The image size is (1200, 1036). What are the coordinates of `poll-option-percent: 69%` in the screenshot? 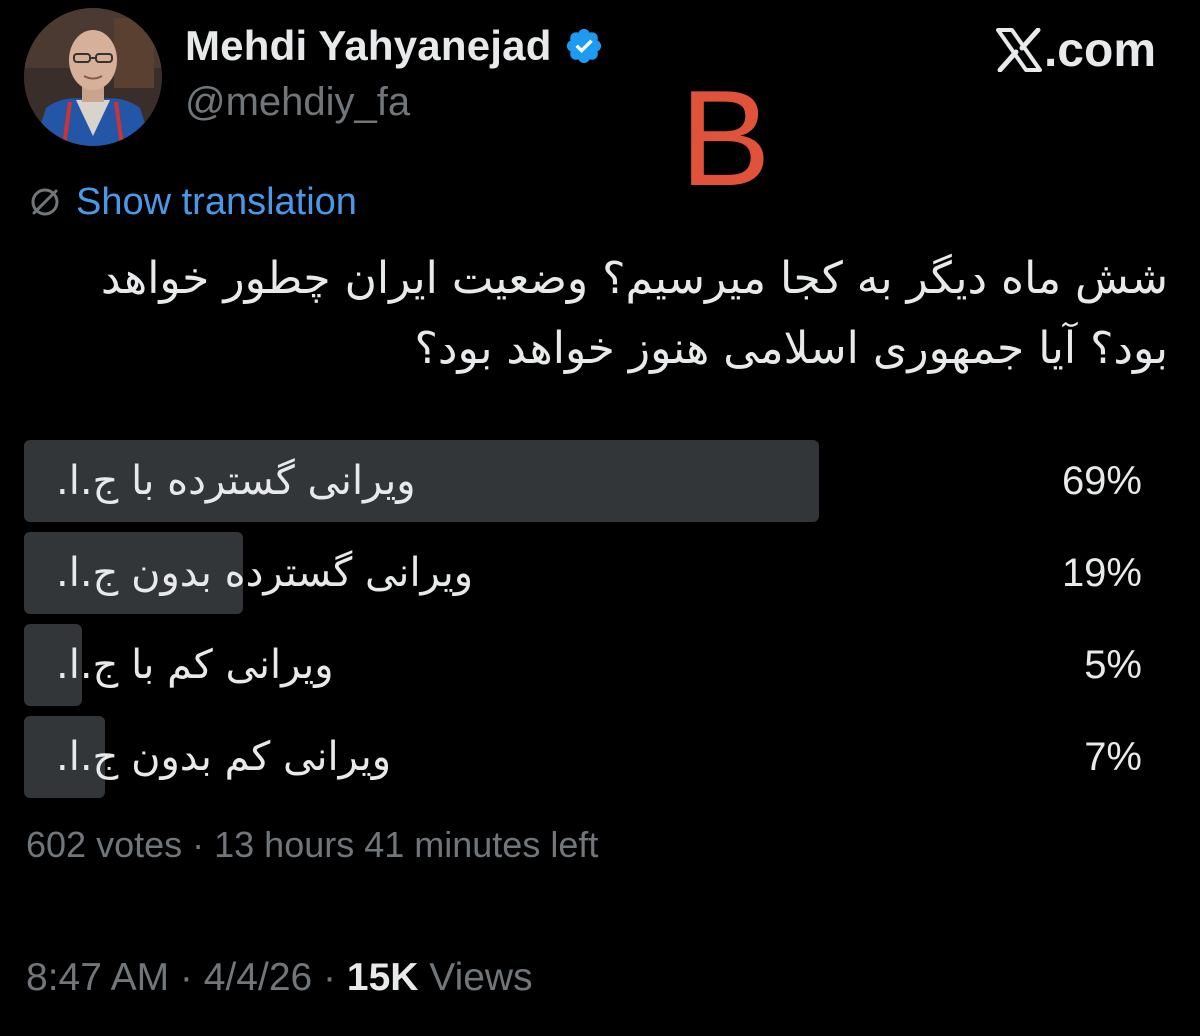 It's located at (1101, 481).